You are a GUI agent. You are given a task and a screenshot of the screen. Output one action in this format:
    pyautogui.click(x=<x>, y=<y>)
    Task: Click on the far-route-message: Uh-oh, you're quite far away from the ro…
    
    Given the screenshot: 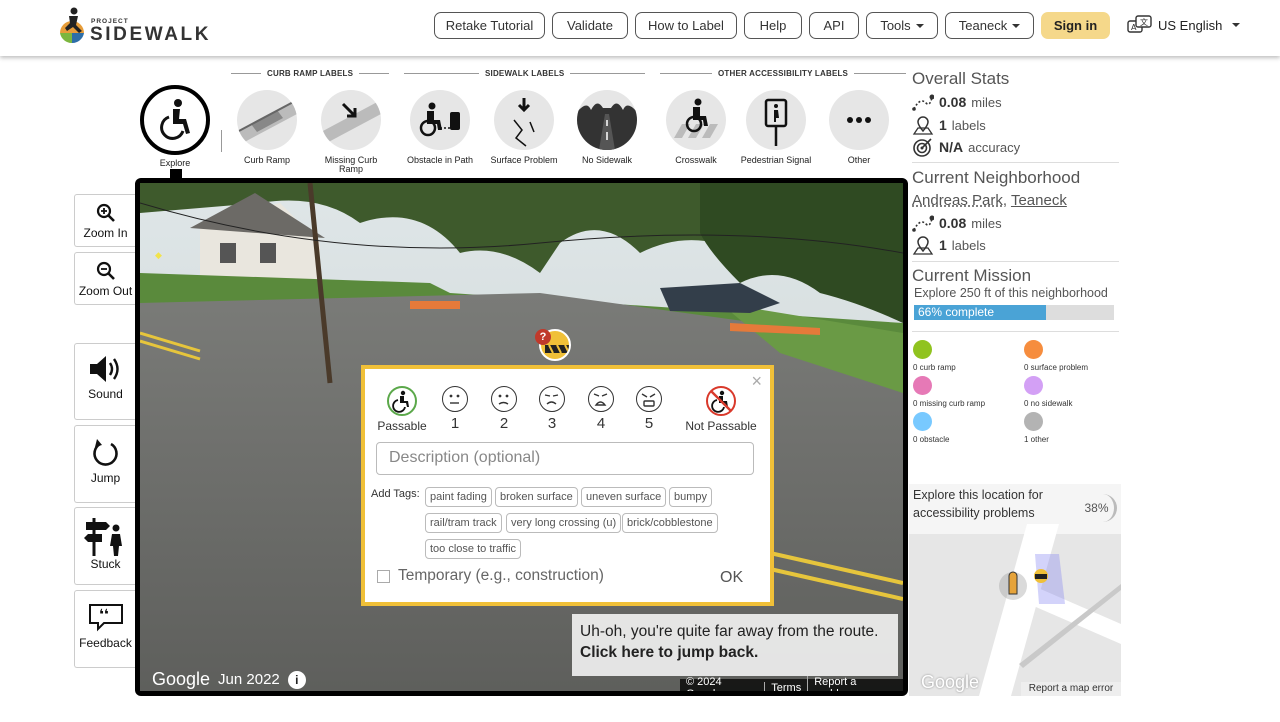 What is the action you would take?
    pyautogui.click(x=729, y=631)
    